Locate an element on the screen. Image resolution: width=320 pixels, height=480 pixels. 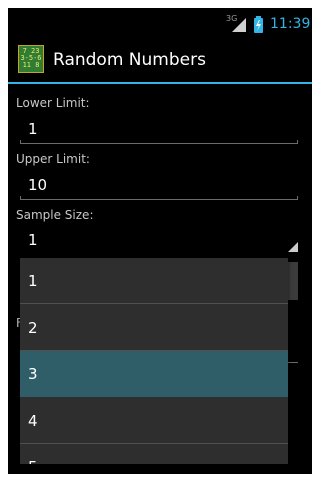
battery-charging-icon is located at coordinates (258, 24).